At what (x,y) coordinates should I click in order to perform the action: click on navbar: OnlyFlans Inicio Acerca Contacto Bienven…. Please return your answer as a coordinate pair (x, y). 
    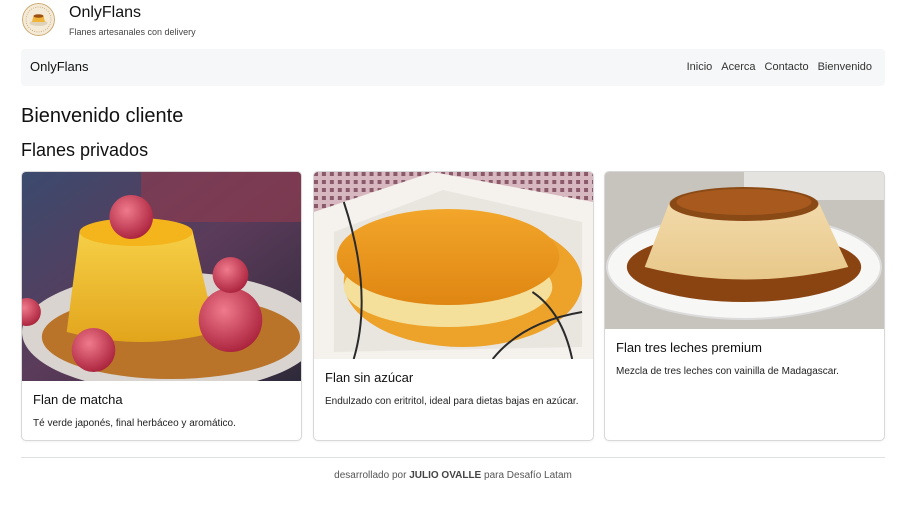
    Looking at the image, I should click on (453, 67).